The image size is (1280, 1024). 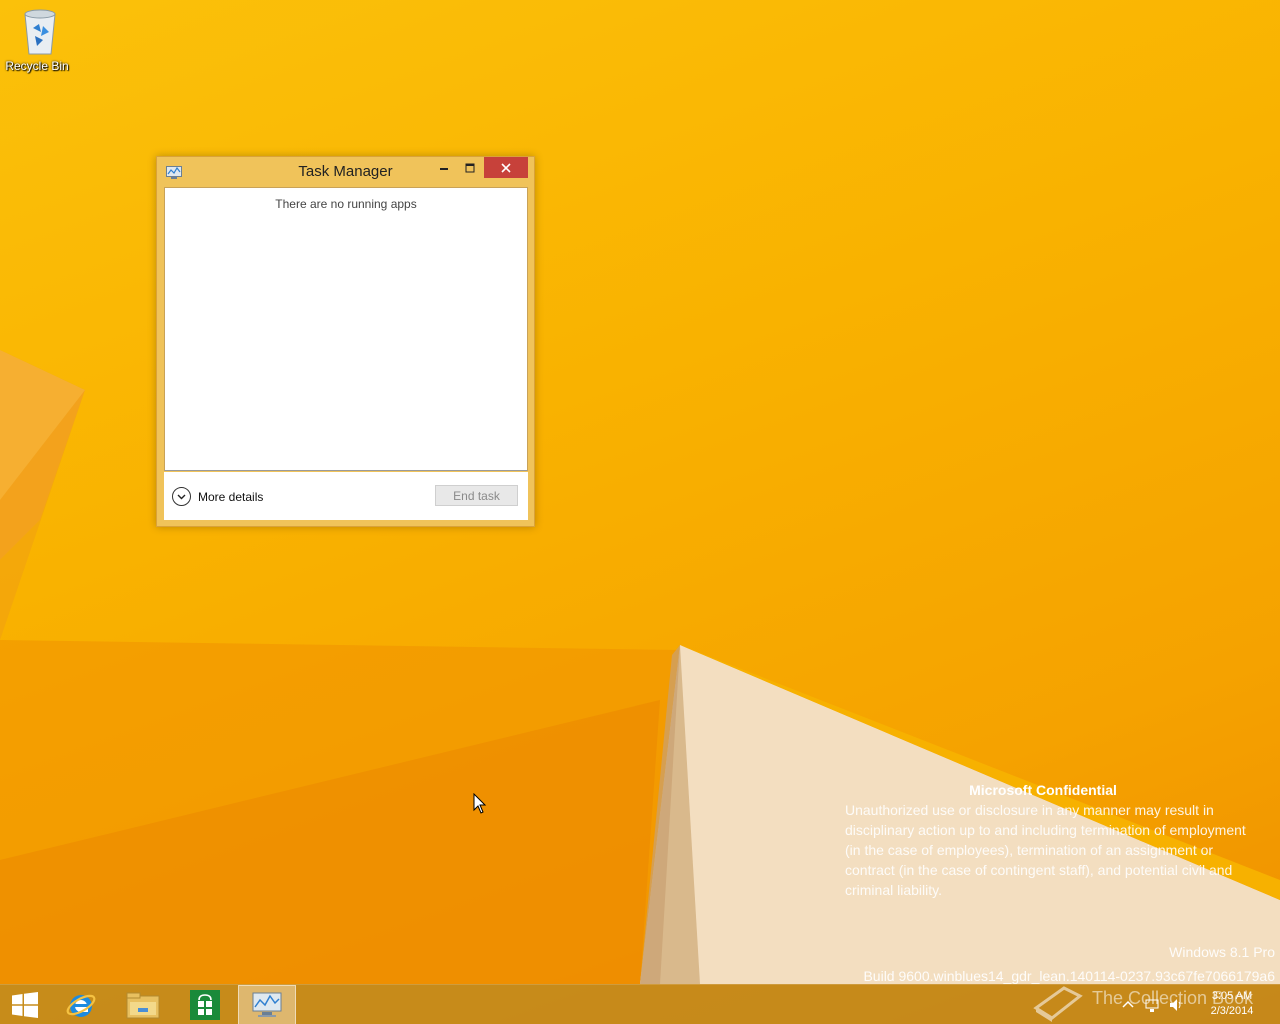 I want to click on close-icon, so click(x=506, y=167).